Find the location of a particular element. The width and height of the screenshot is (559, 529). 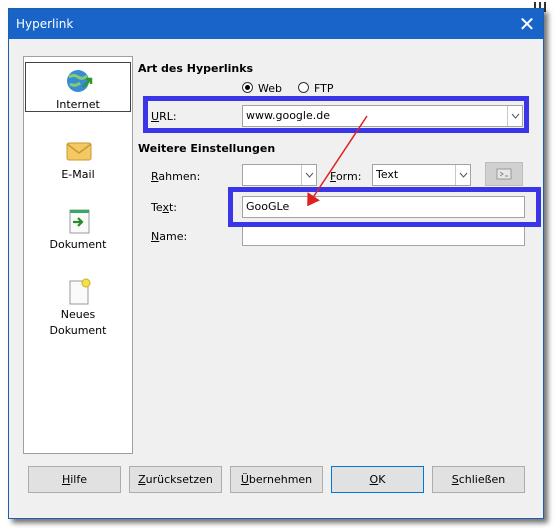

annotation-arrow is located at coordinates (337, 161).